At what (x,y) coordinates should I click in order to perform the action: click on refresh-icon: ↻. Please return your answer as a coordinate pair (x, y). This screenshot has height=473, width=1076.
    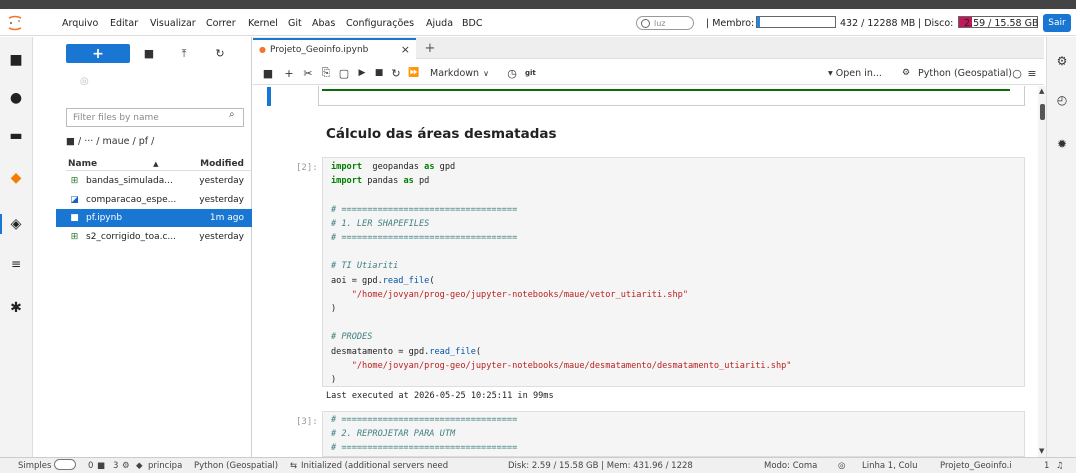
    Looking at the image, I should click on (220, 53).